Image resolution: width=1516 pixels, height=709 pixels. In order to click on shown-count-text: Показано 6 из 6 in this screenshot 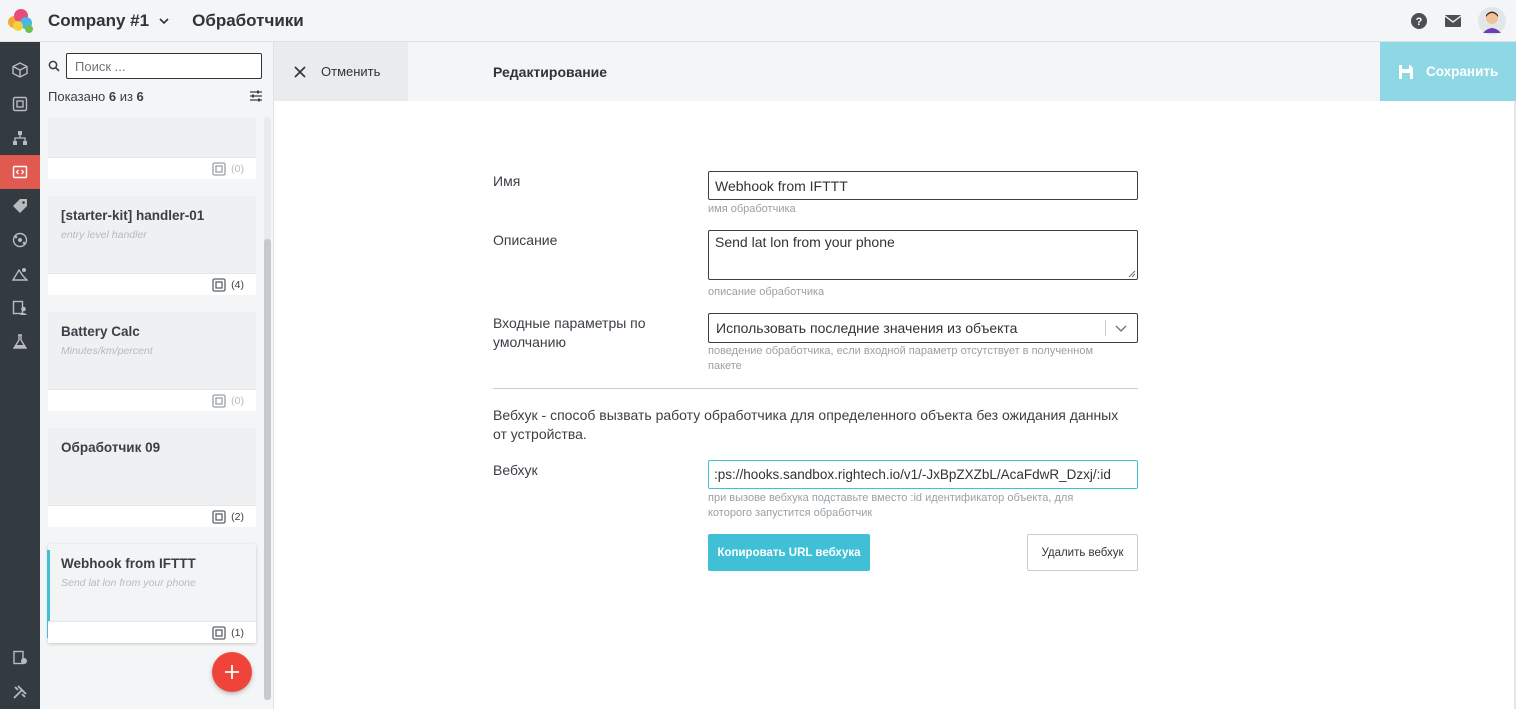, I will do `click(96, 96)`.